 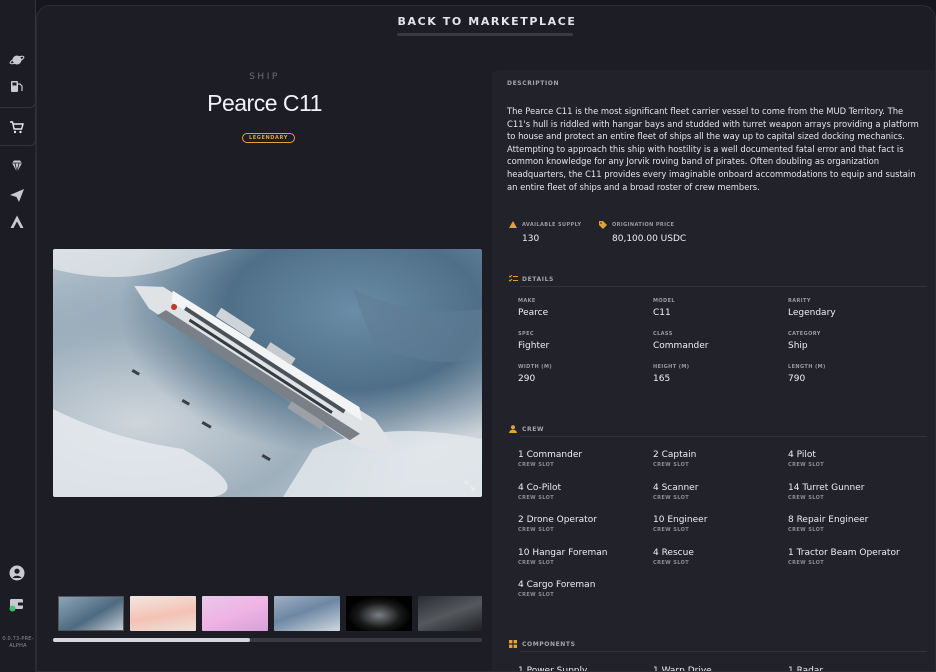 I want to click on detail-value: 165, so click(x=662, y=379).